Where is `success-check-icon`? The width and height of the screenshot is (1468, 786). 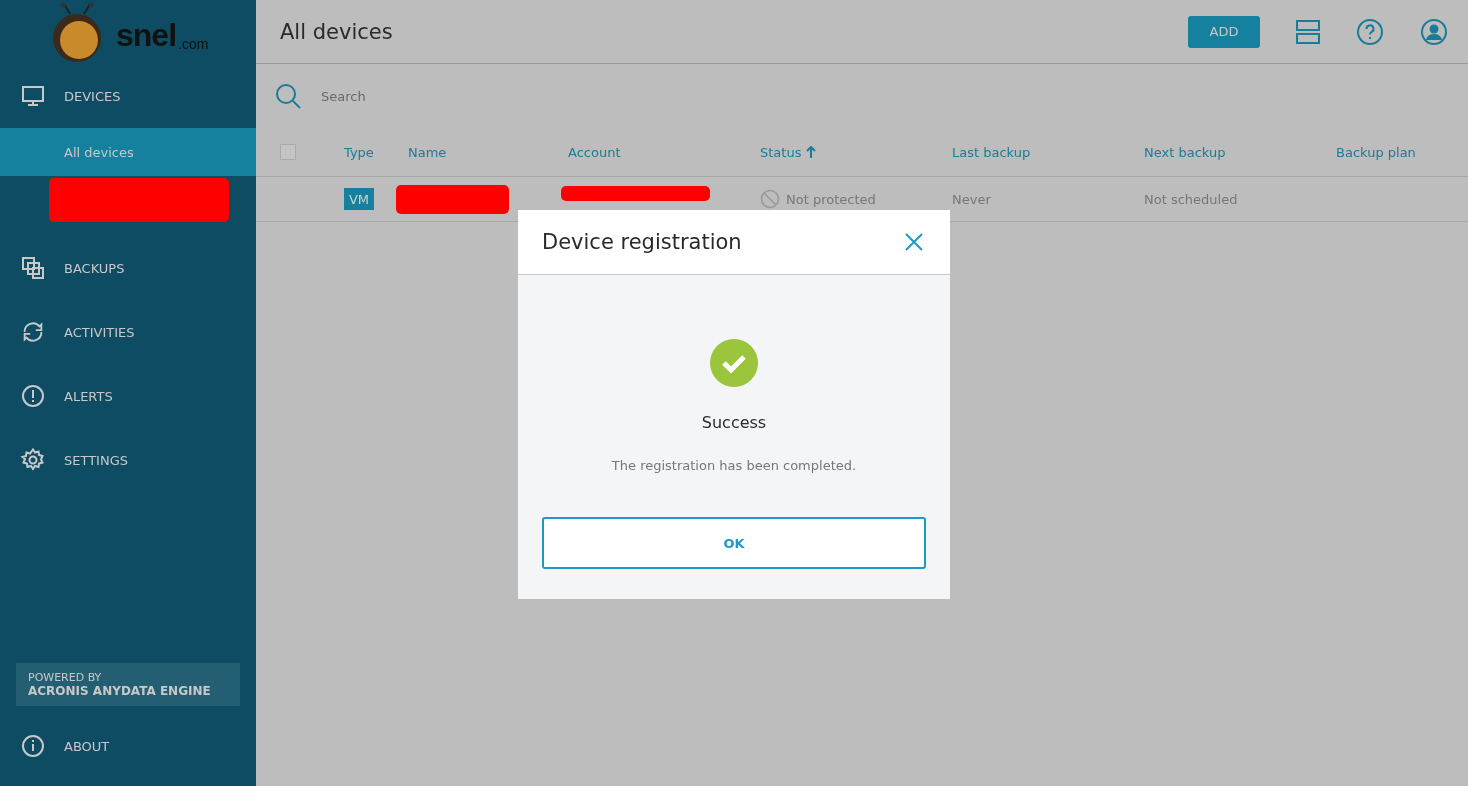
success-check-icon is located at coordinates (734, 363).